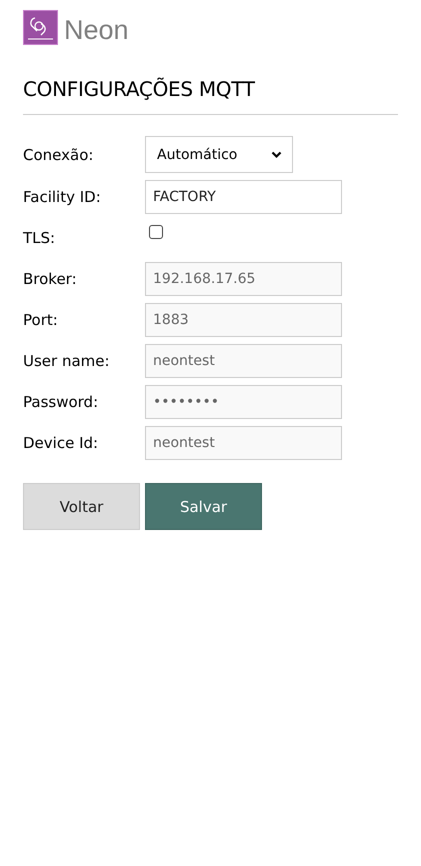 The width and height of the screenshot is (421, 866). I want to click on field-label: Broker:, so click(50, 279).